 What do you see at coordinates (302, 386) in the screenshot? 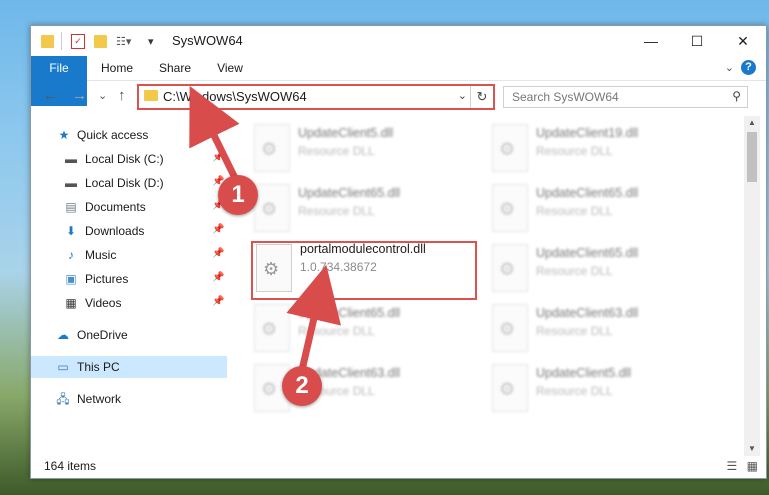
I see `step-marker-2: 2` at bounding box center [302, 386].